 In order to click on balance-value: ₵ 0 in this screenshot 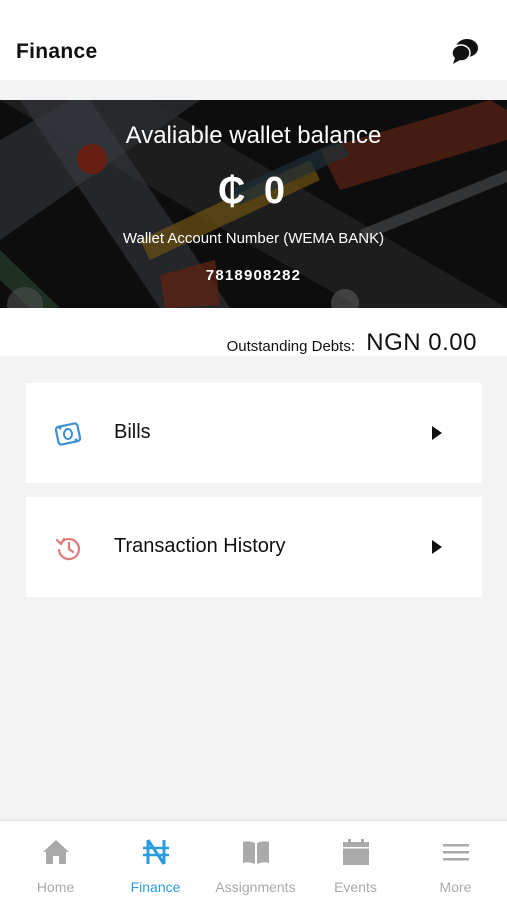, I will do `click(253, 191)`.